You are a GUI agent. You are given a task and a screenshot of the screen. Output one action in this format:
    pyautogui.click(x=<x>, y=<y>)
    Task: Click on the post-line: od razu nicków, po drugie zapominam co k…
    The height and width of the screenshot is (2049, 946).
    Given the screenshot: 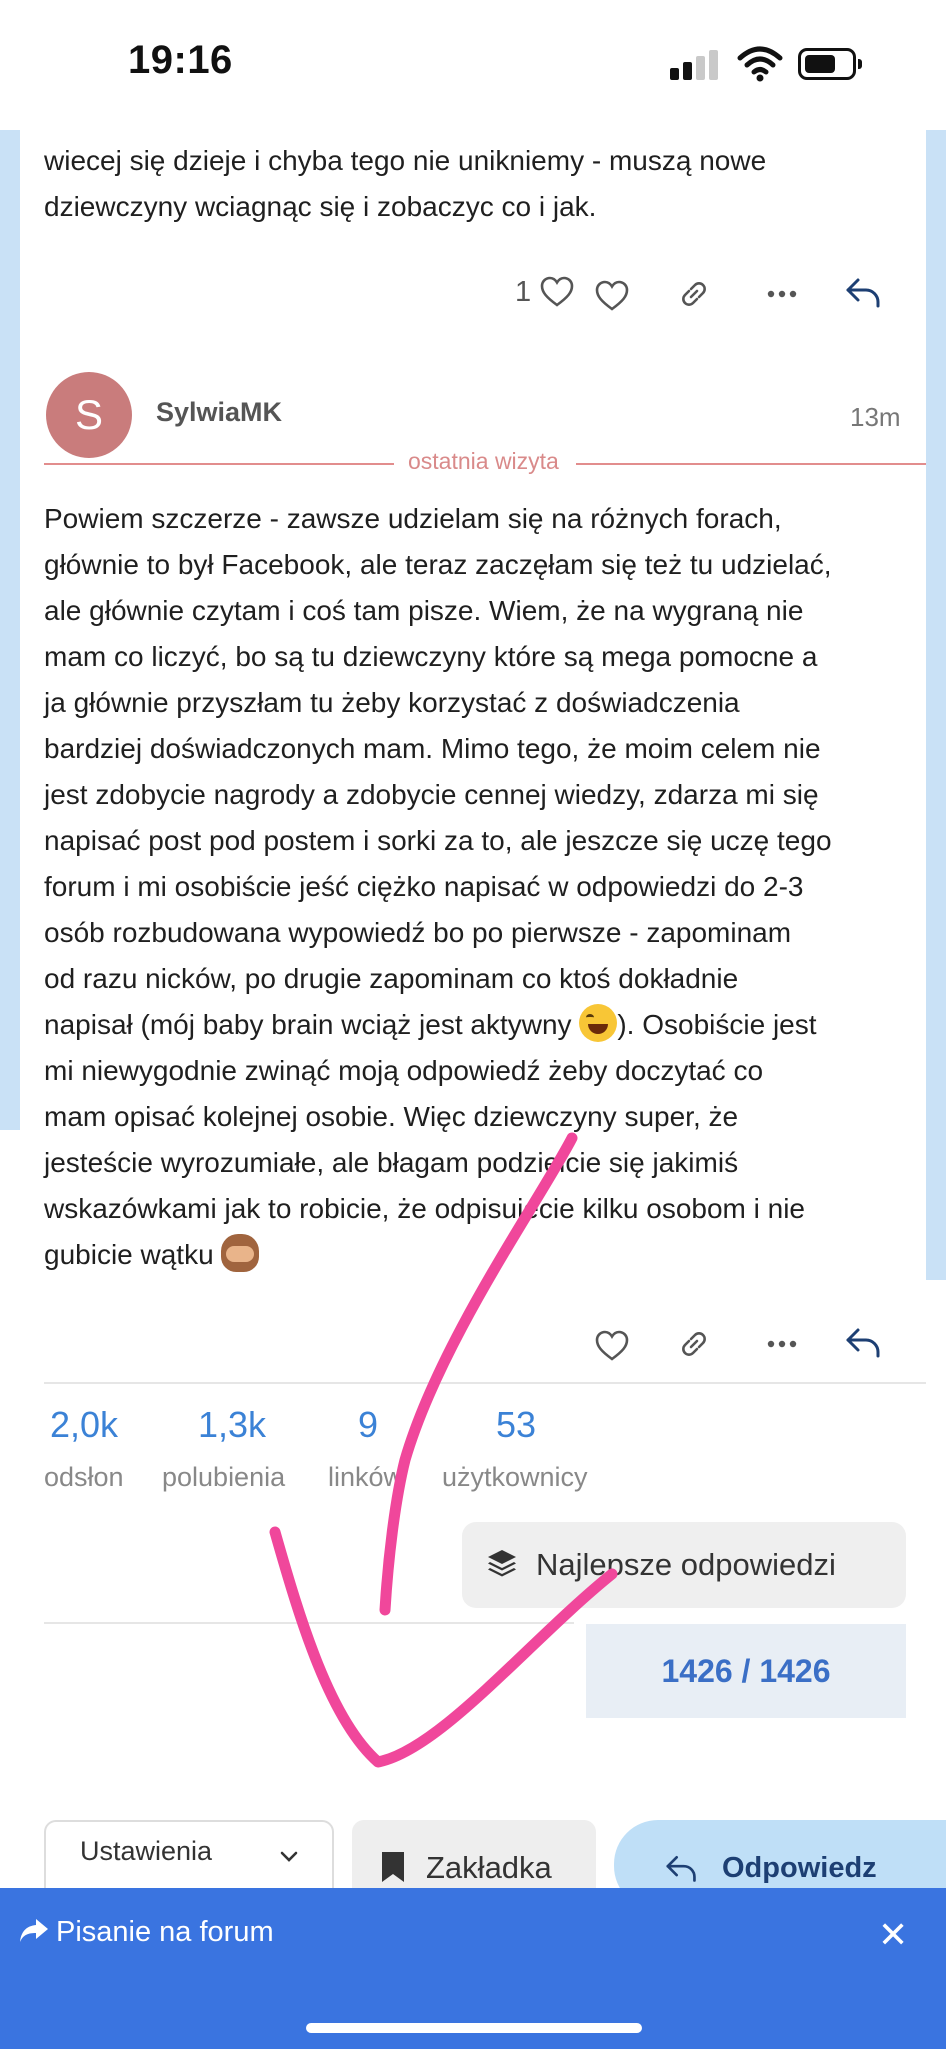 What is the action you would take?
    pyautogui.click(x=391, y=978)
    